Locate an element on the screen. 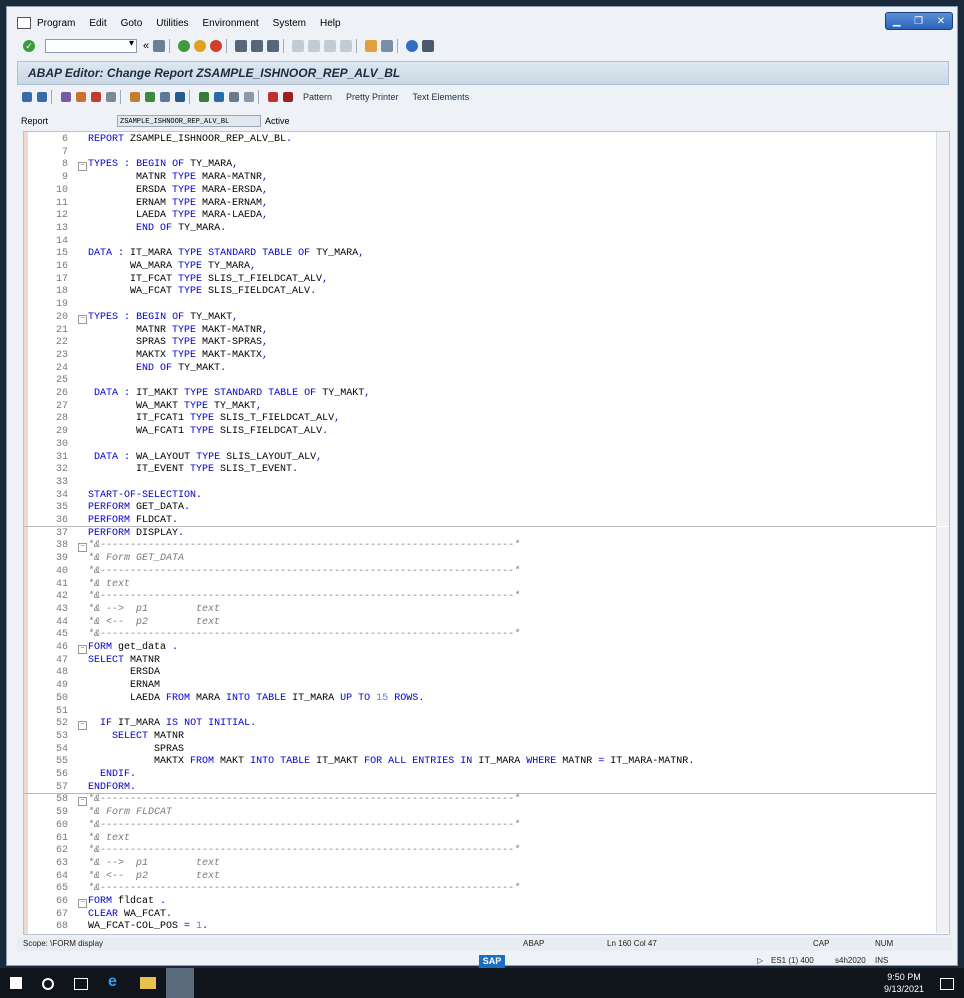 This screenshot has height=998, width=964. code-line: 51 is located at coordinates (480, 712).